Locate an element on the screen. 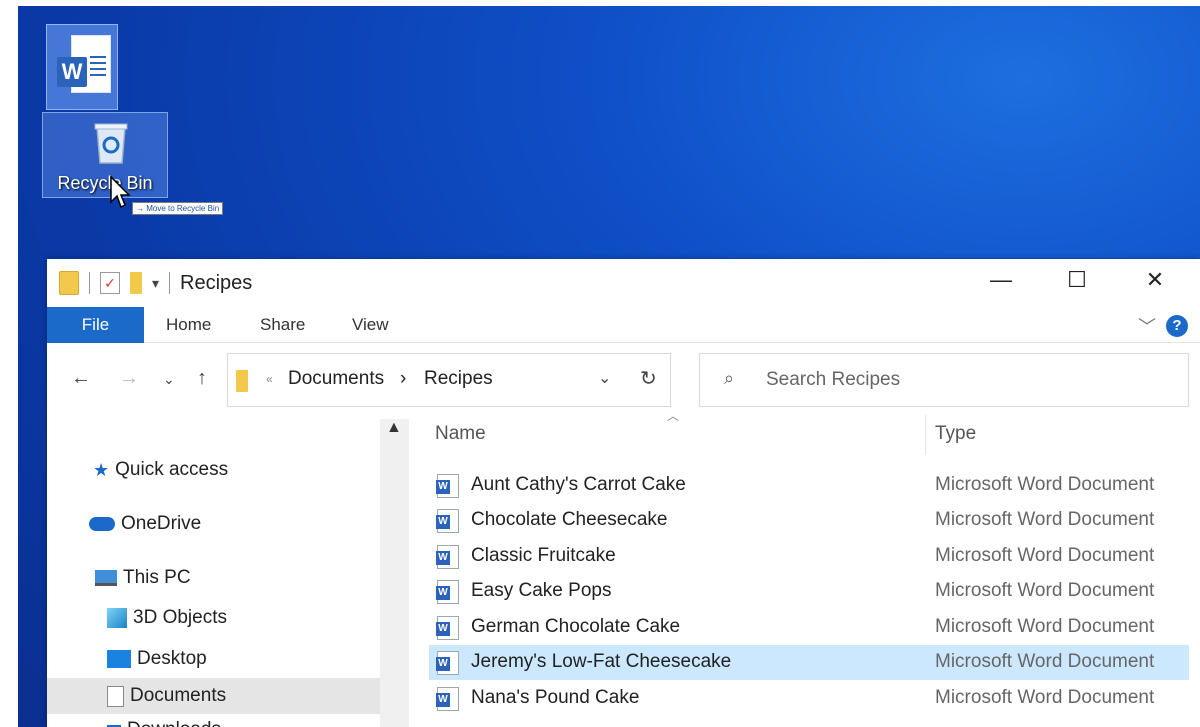 This screenshot has width=1200, height=727. maximize-button: ☐ is located at coordinates (1077, 280).